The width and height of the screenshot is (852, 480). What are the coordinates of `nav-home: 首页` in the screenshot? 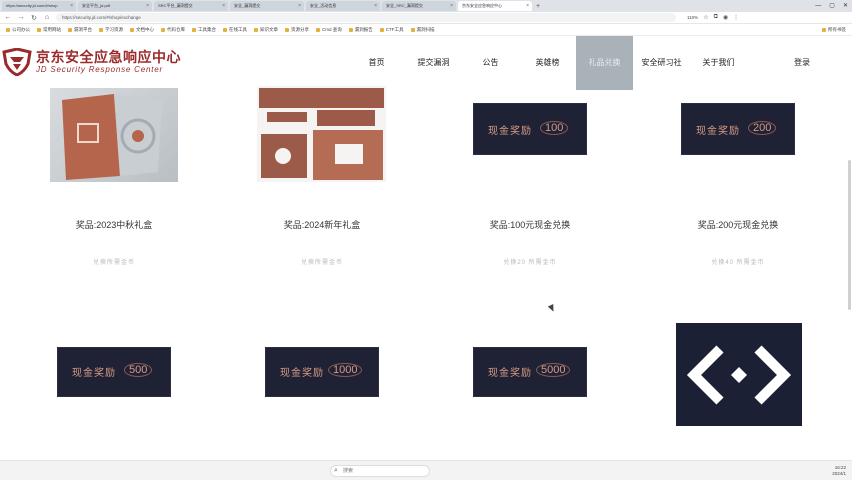 It's located at (376, 63).